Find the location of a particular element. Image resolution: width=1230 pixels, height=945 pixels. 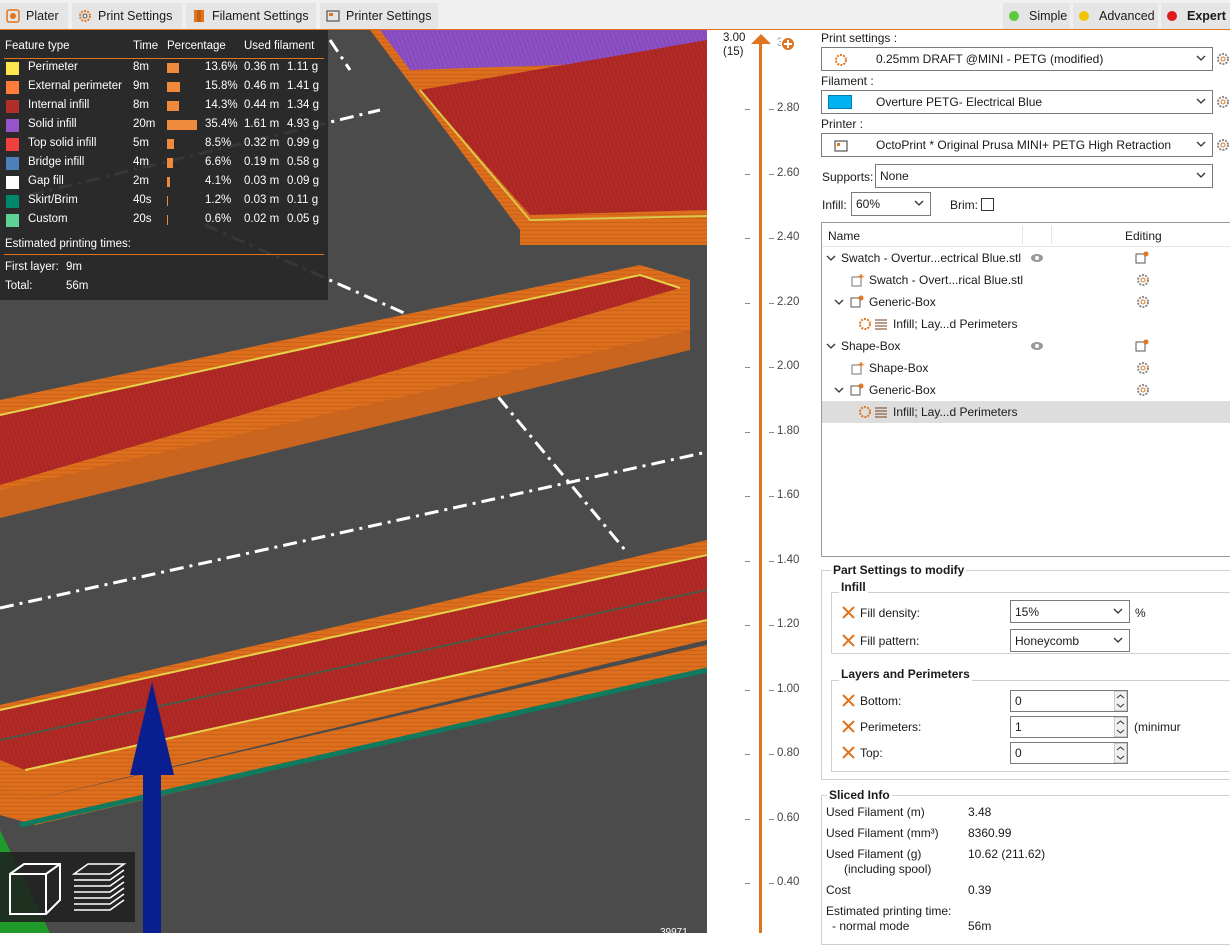

part-row-shape-box: Shape-Box is located at coordinates (1026, 368).